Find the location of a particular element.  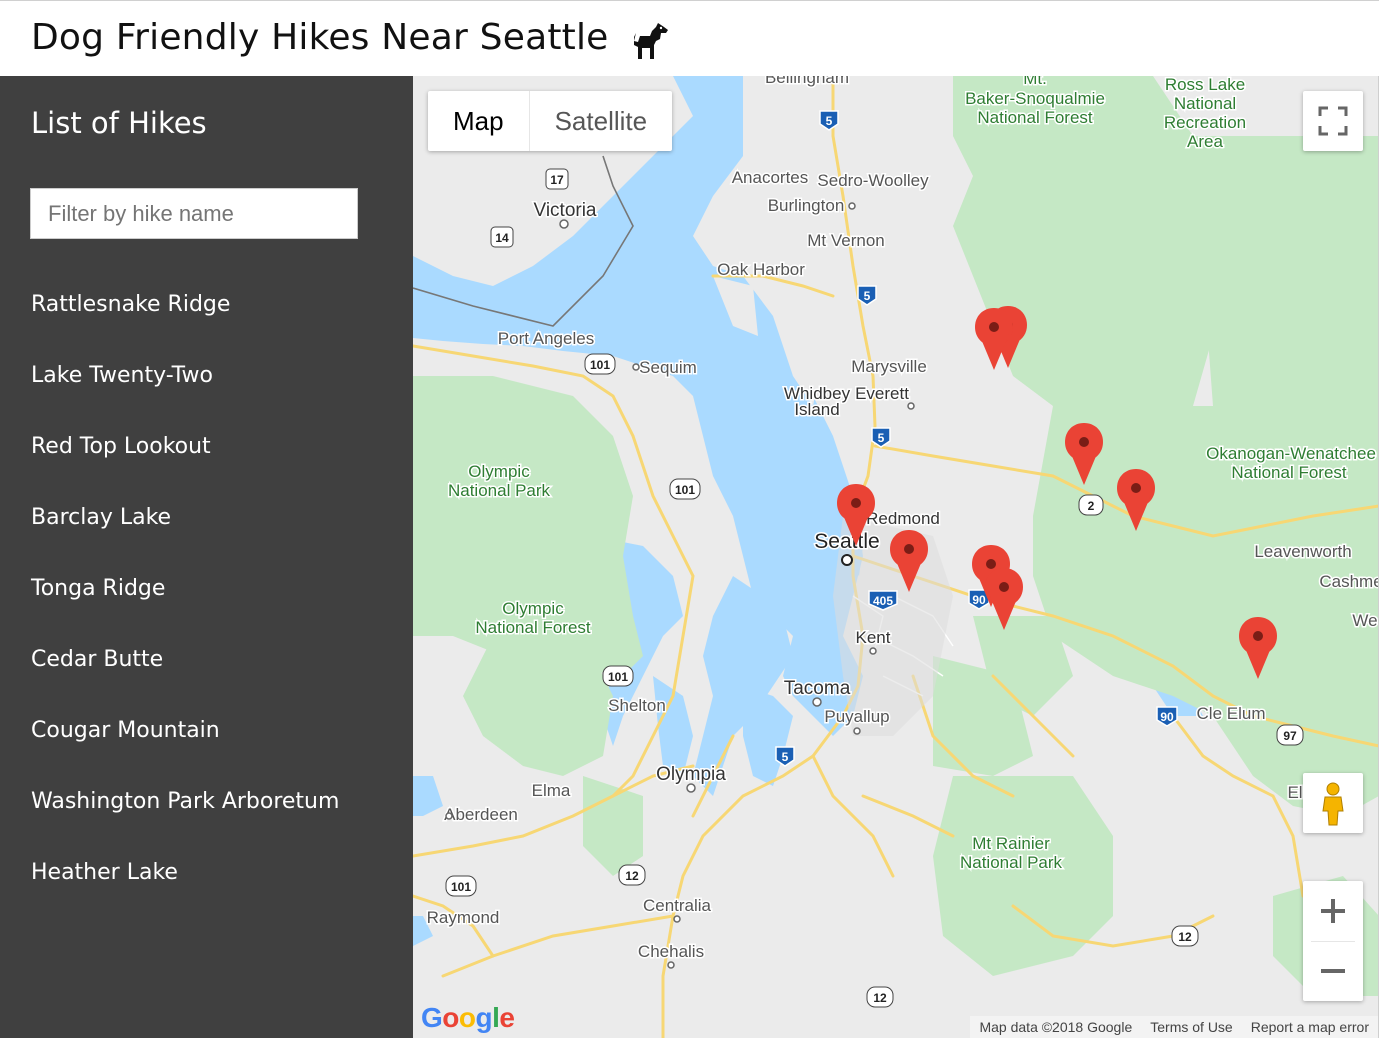

hike-list-item: Tonga Ridge is located at coordinates (206, 588).